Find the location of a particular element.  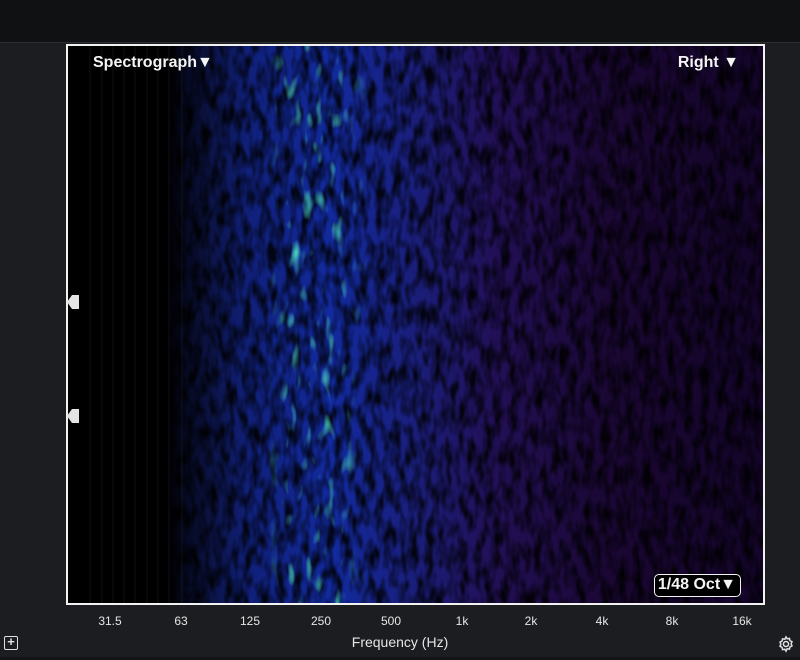

top-toolbar is located at coordinates (400, 21).